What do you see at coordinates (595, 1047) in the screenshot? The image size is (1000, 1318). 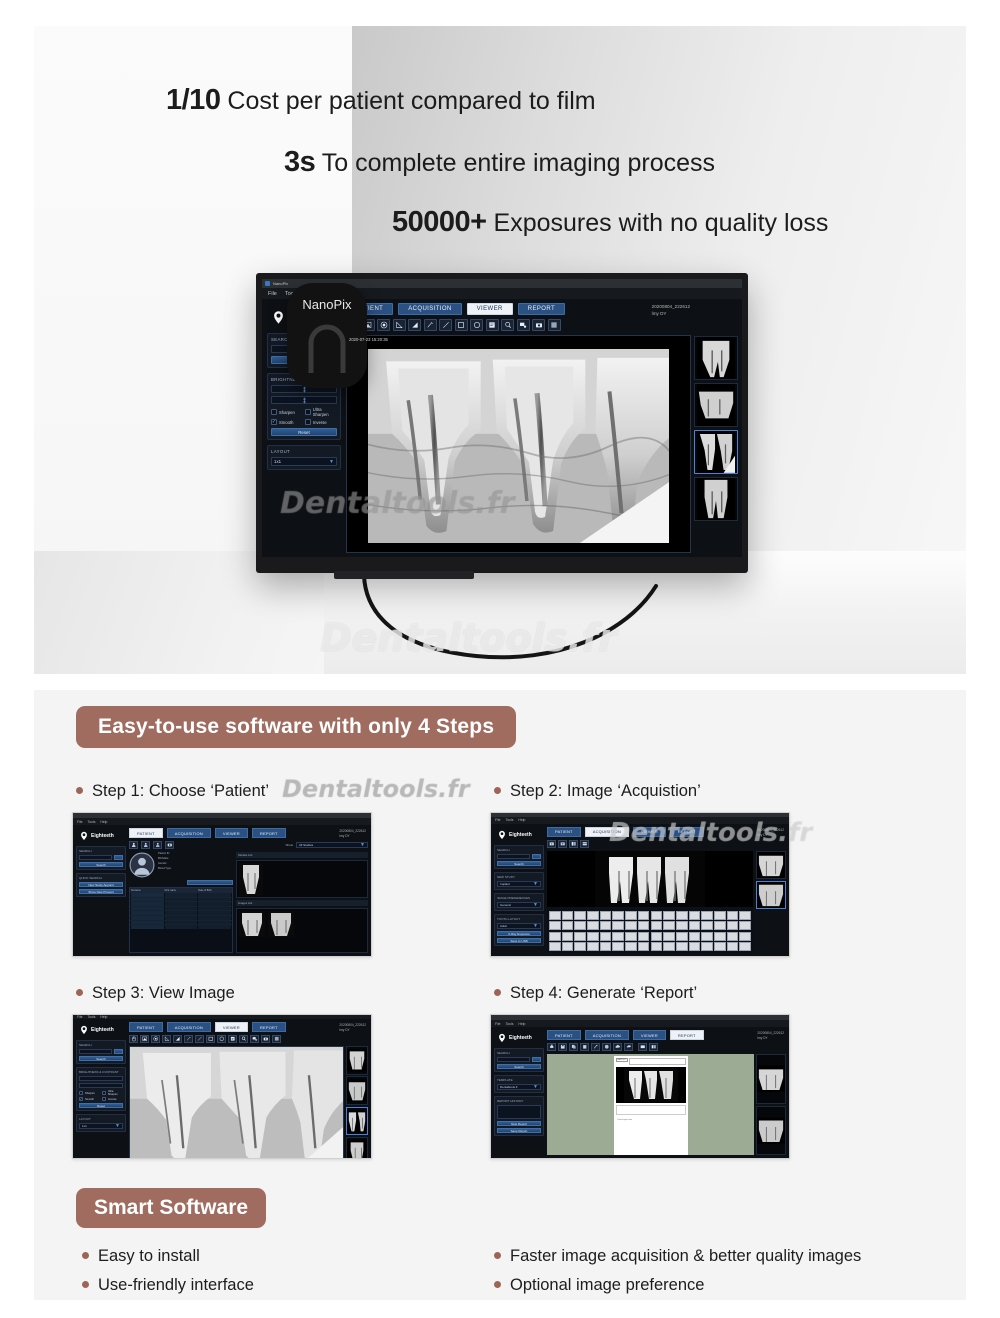 I see `edit-icon` at bounding box center [595, 1047].